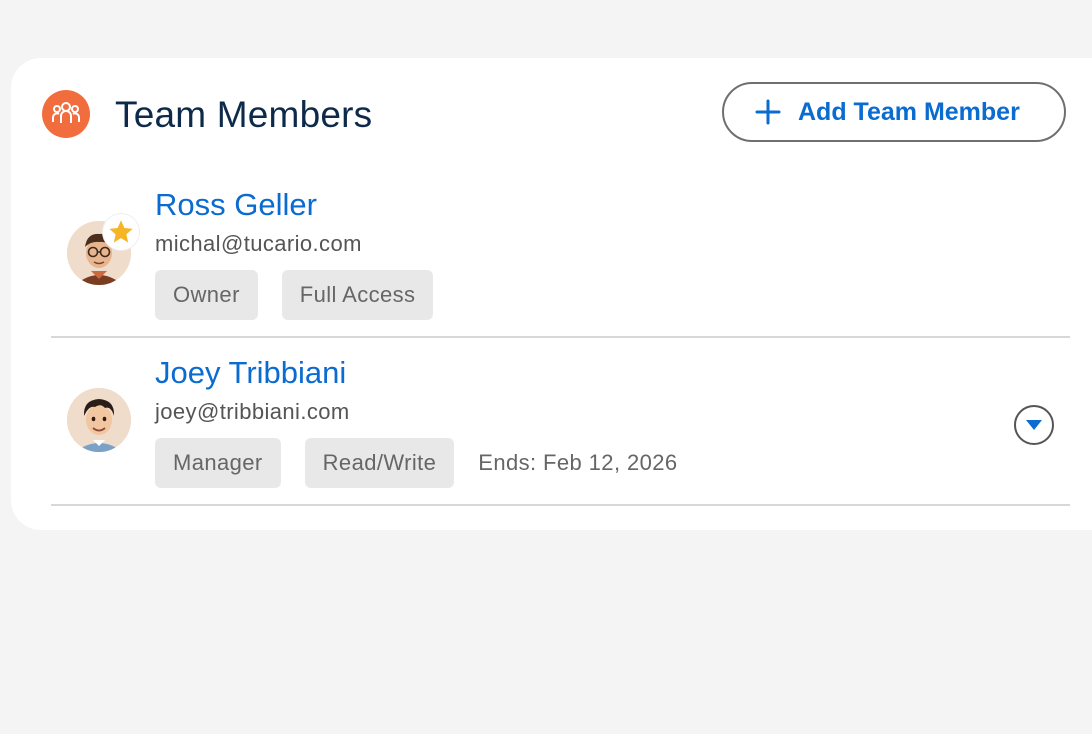 The image size is (1092, 734). Describe the element at coordinates (357, 295) in the screenshot. I see `access-badge: Full Access` at that location.